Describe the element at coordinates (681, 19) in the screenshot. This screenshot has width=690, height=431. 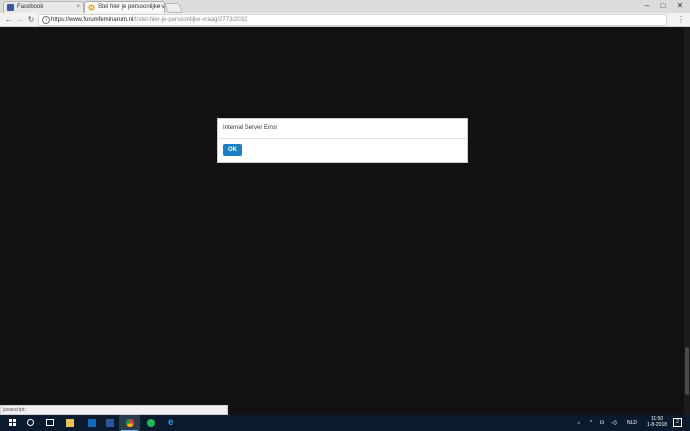
I see `browser-menu-icon: ⋮` at that location.